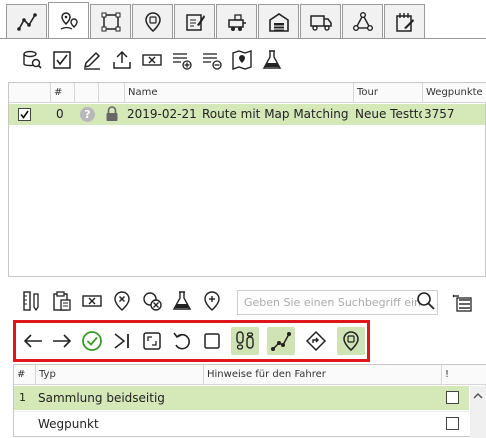 This screenshot has height=438, width=486. I want to click on location-marker-button, so click(351, 341).